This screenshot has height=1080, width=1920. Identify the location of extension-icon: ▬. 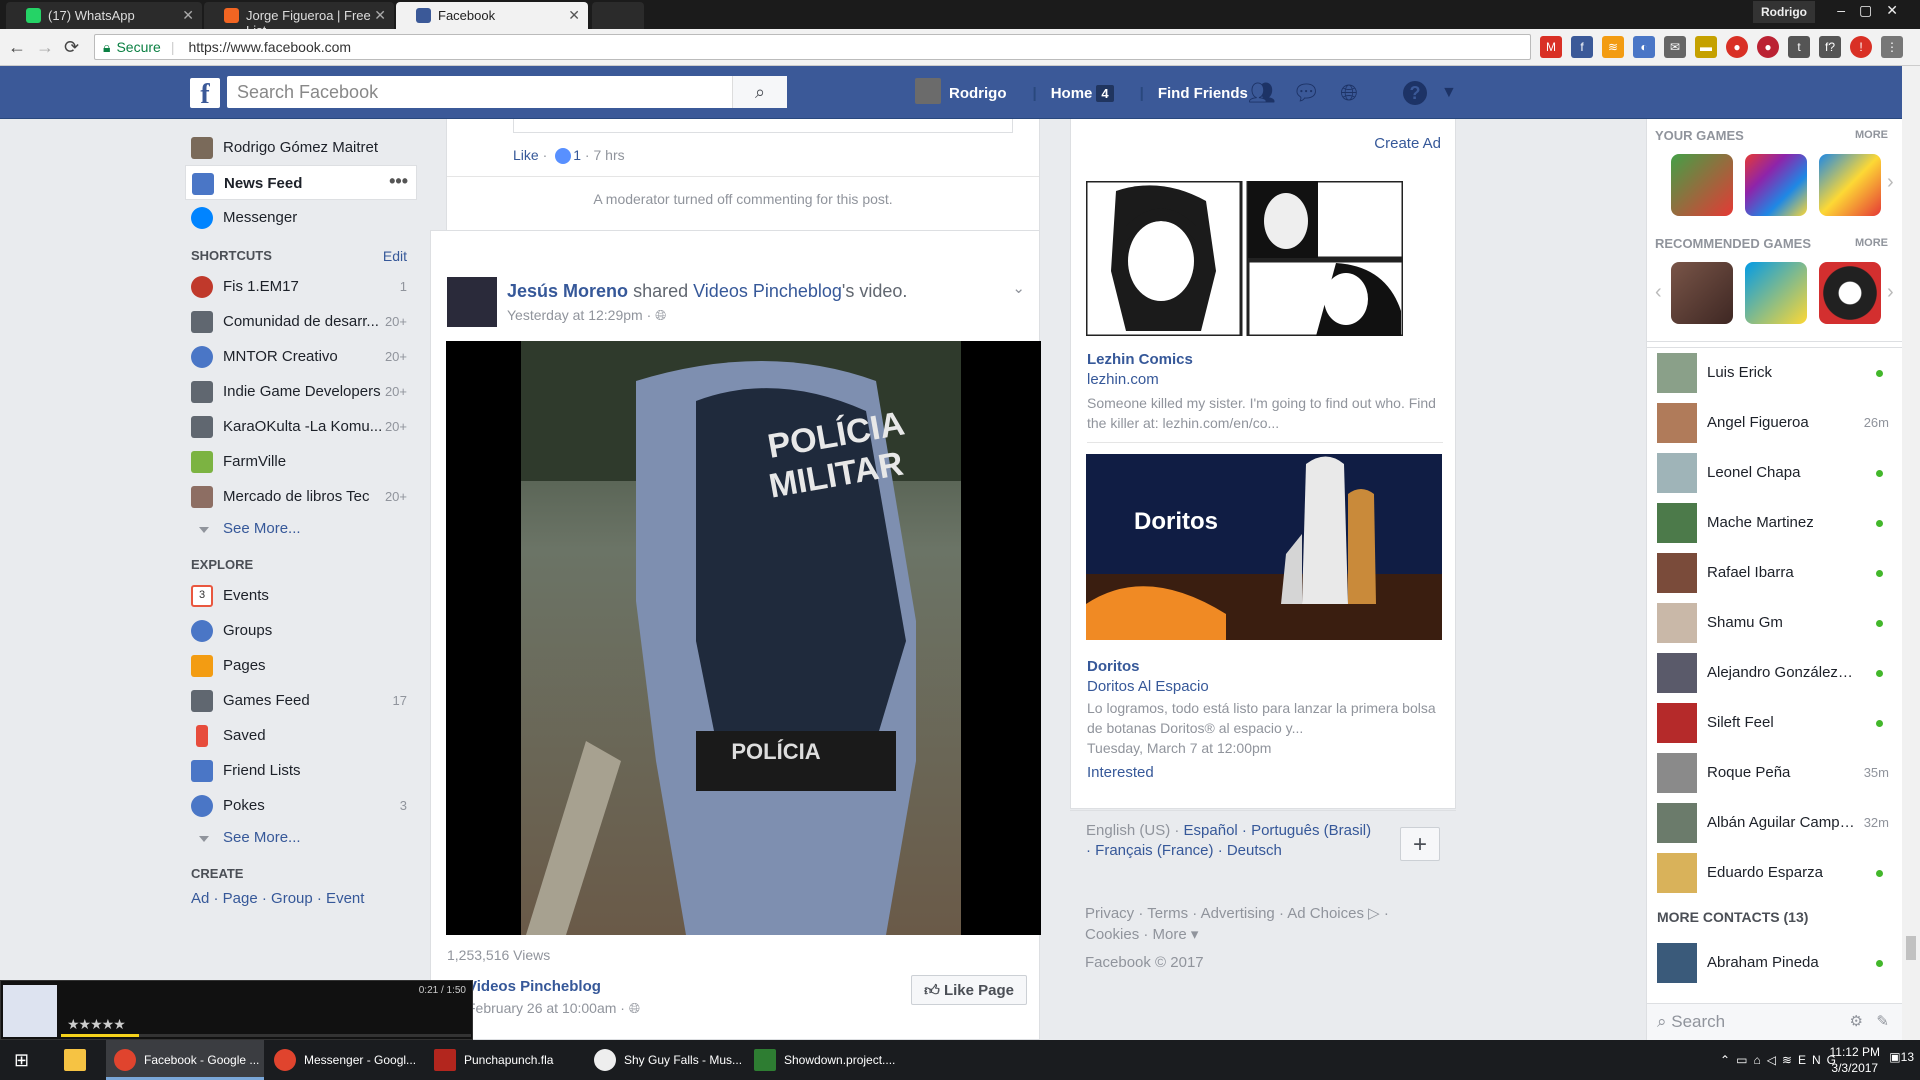
(1706, 47).